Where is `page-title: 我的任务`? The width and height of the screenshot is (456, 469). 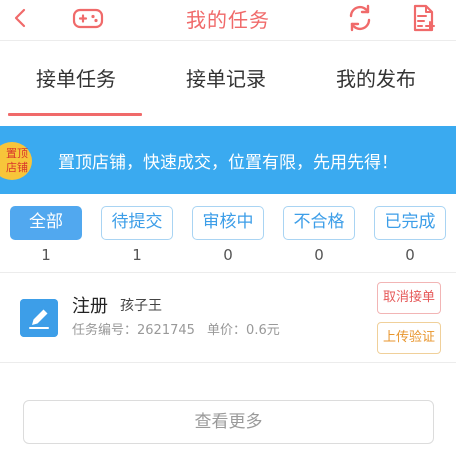
page-title: 我的任务 is located at coordinates (228, 20).